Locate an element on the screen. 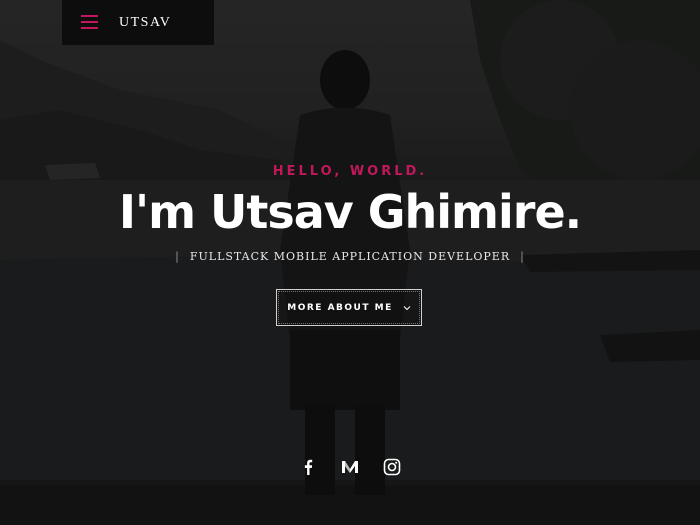 The image size is (700, 525). facebook-icon is located at coordinates (308, 467).